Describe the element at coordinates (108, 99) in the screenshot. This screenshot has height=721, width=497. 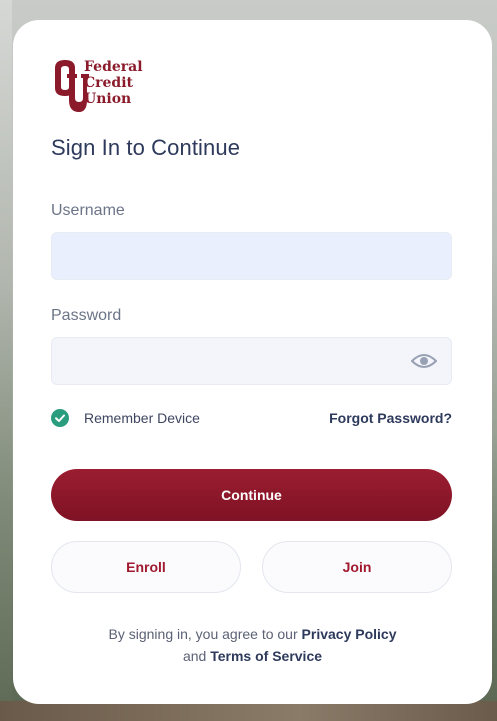
I see `brand-line-3: Union` at that location.